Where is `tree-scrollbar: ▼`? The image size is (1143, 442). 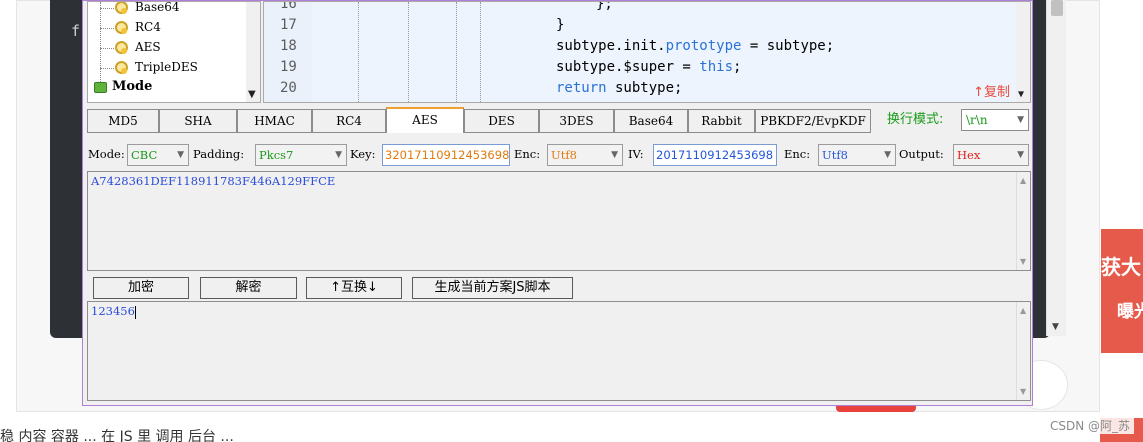
tree-scrollbar: ▼ is located at coordinates (253, 52).